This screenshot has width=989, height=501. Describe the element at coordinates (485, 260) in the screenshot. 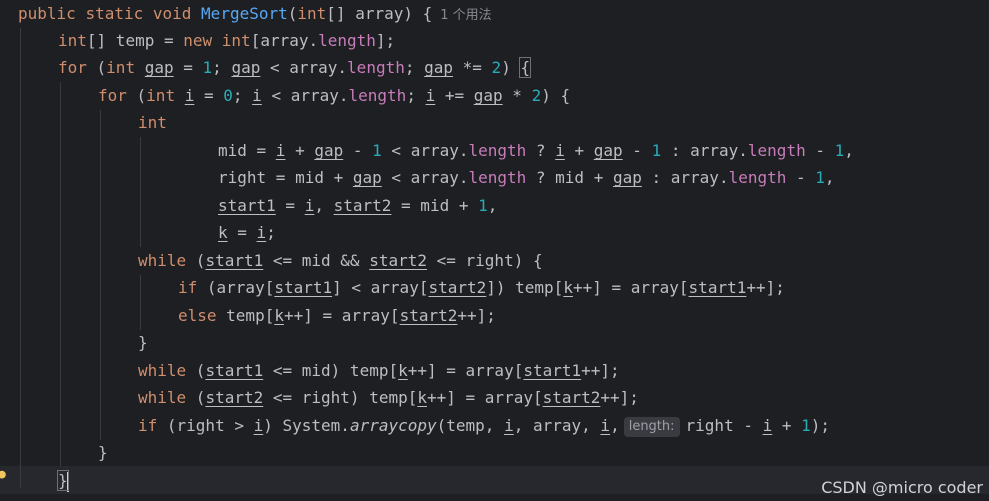

I see `token: <= right) {` at that location.